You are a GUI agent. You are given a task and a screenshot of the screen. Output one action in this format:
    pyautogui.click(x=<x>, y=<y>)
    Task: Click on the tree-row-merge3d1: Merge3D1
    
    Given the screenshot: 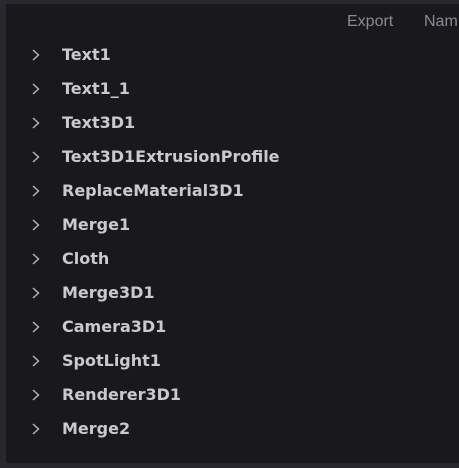 What is the action you would take?
    pyautogui.click(x=232, y=298)
    